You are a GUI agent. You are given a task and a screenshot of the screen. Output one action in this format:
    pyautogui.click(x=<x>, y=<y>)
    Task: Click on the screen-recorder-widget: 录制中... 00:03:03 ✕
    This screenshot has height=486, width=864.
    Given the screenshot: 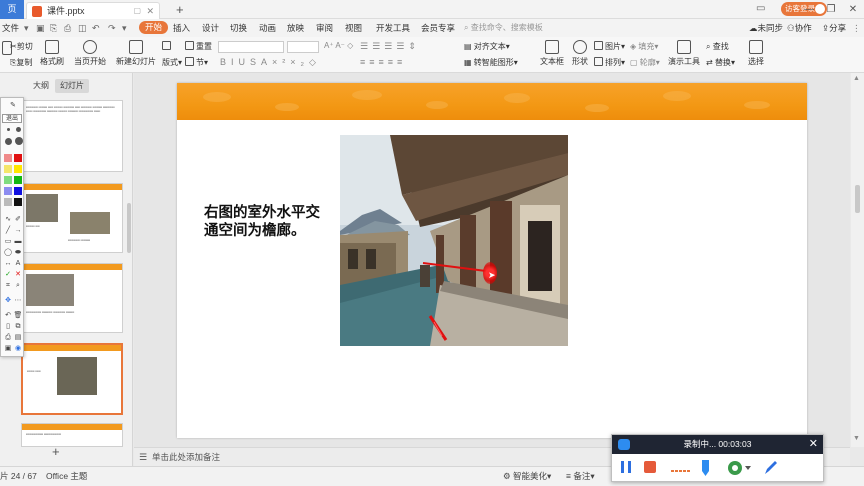 What is the action you would take?
    pyautogui.click(x=717, y=458)
    